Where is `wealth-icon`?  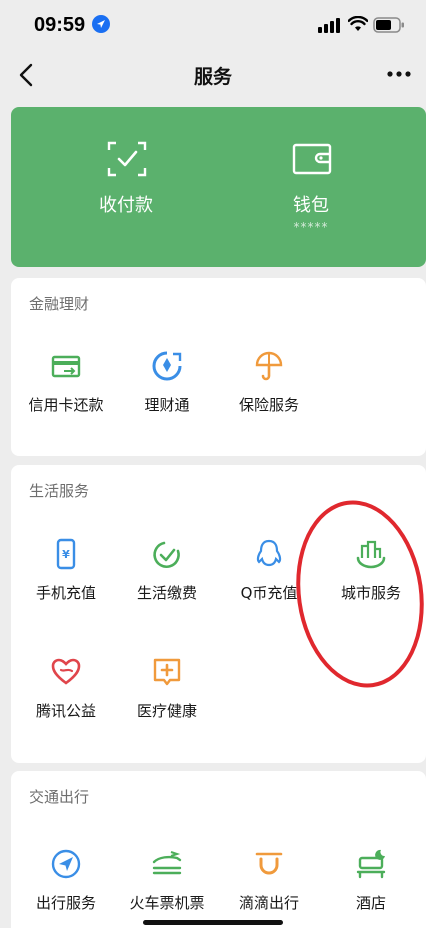
wealth-icon is located at coordinates (167, 366).